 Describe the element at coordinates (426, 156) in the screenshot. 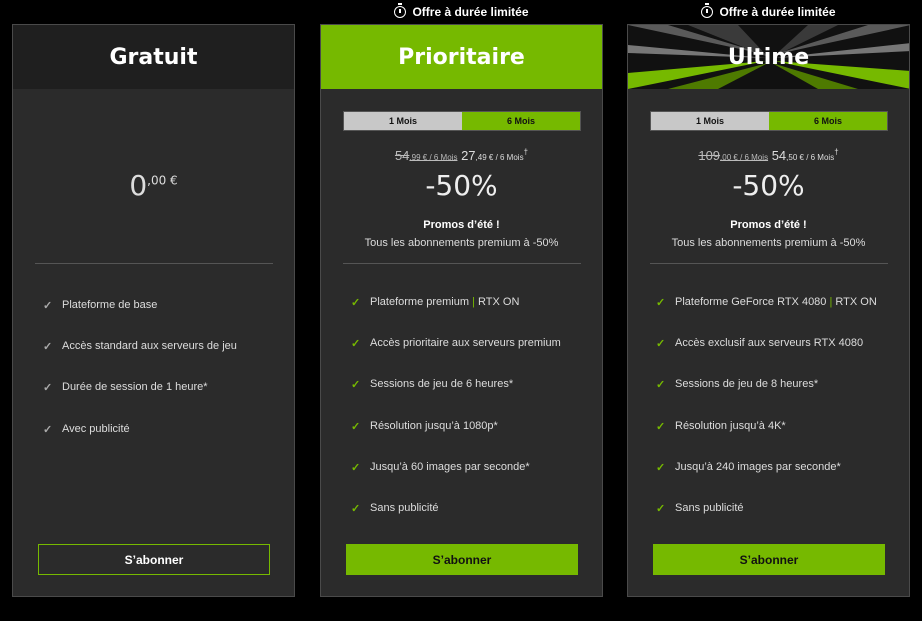

I see `old-price: 54,99 € / 6 Mois` at that location.